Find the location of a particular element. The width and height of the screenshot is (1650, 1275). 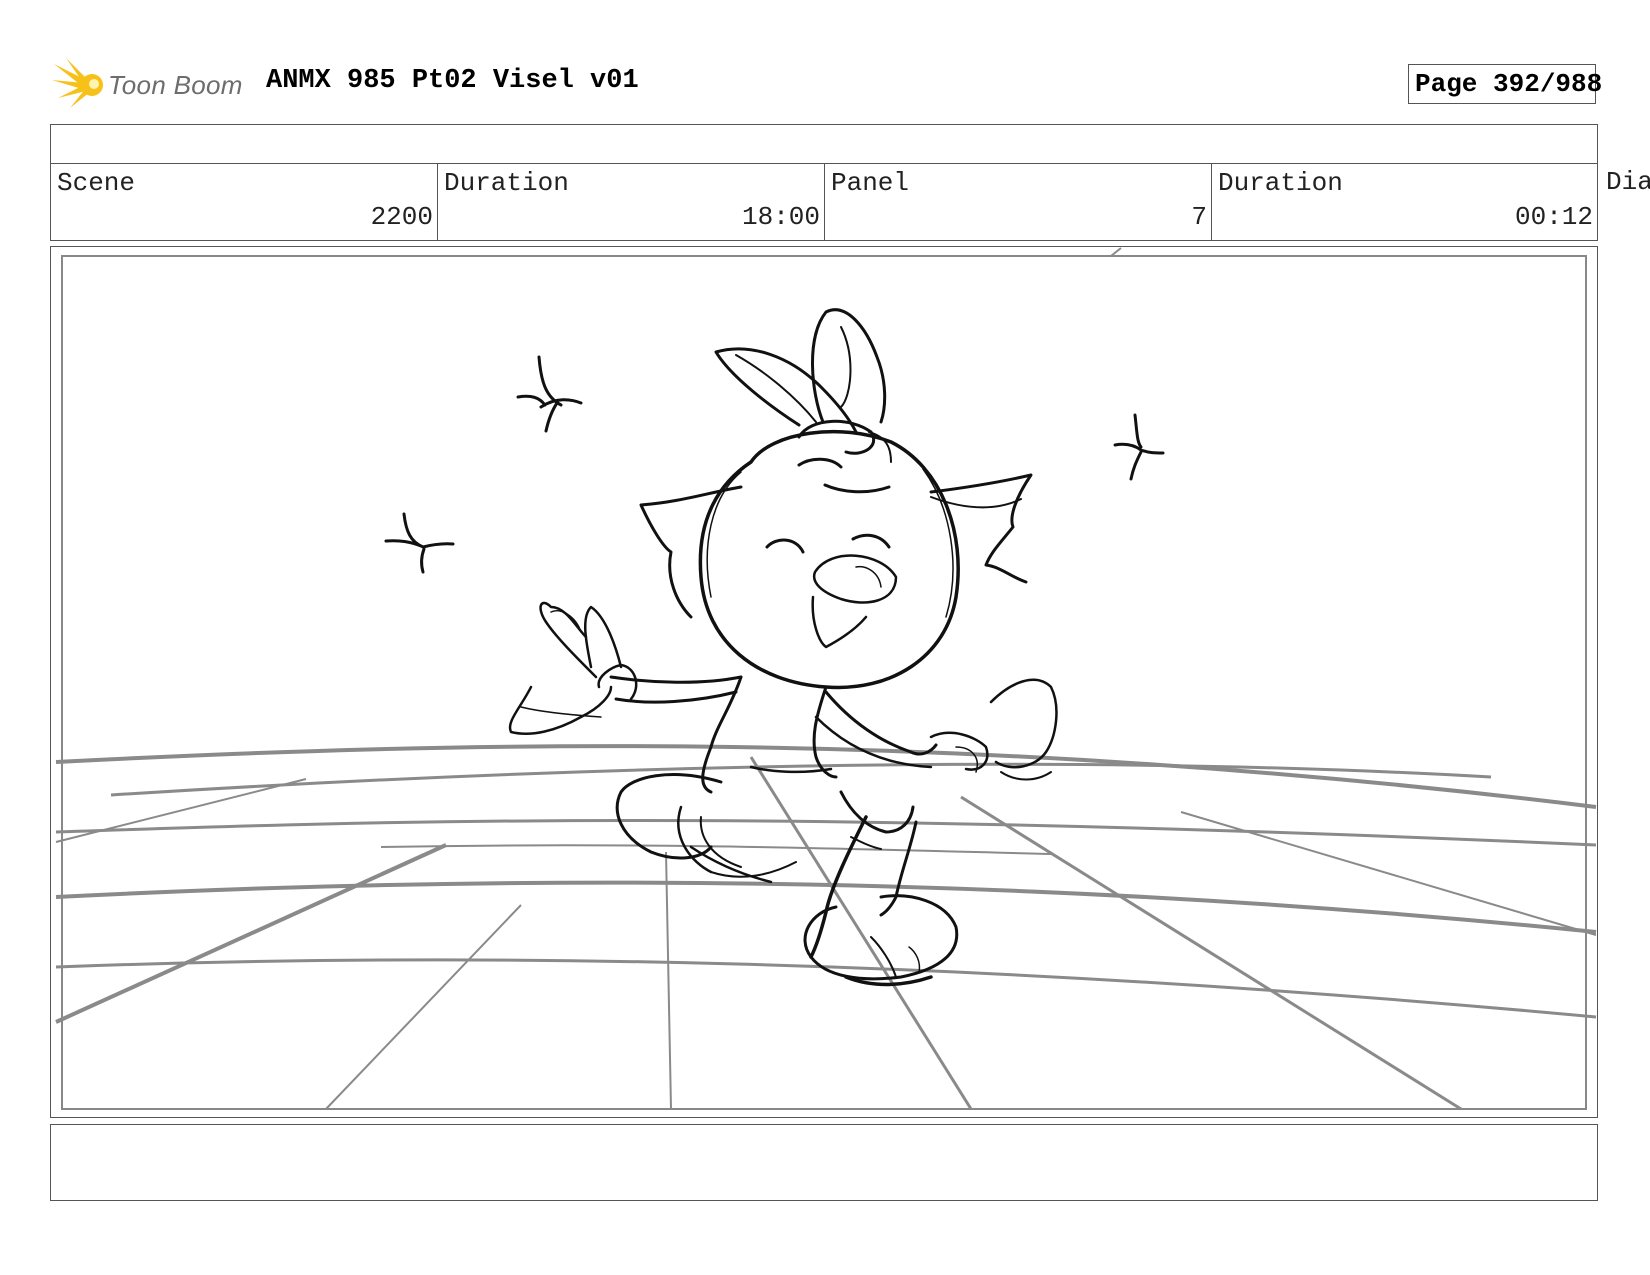

dialog-label: Dia is located at coordinates (1628, 182).